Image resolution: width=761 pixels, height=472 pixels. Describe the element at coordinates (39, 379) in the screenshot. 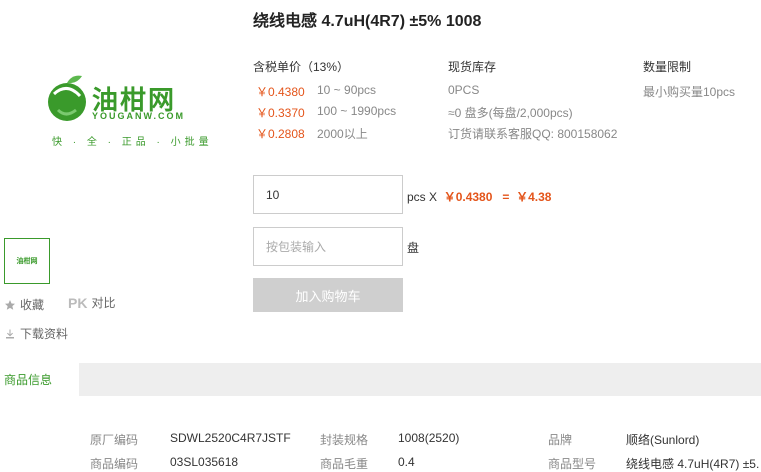

I see `tab-product-info: 商品信息` at that location.